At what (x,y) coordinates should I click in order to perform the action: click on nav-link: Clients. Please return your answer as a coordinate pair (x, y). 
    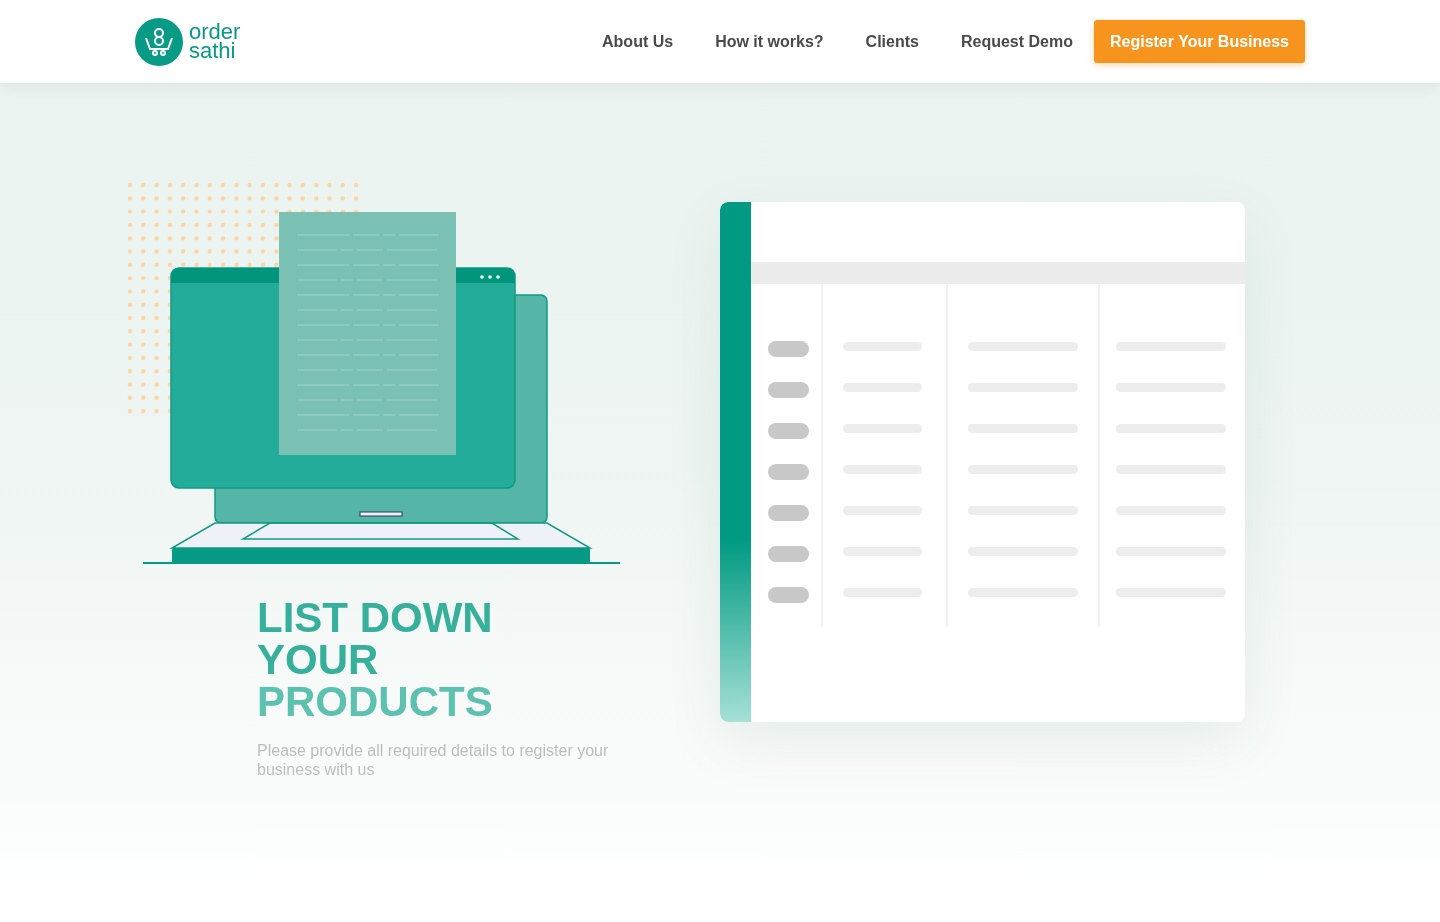
    Looking at the image, I should click on (892, 41).